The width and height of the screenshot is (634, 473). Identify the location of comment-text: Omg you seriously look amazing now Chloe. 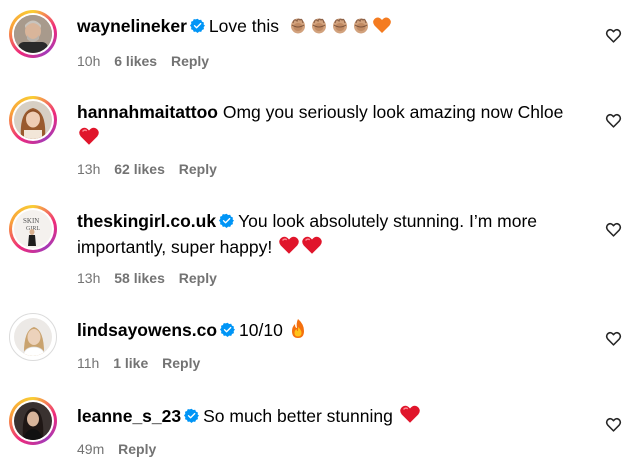
(393, 112).